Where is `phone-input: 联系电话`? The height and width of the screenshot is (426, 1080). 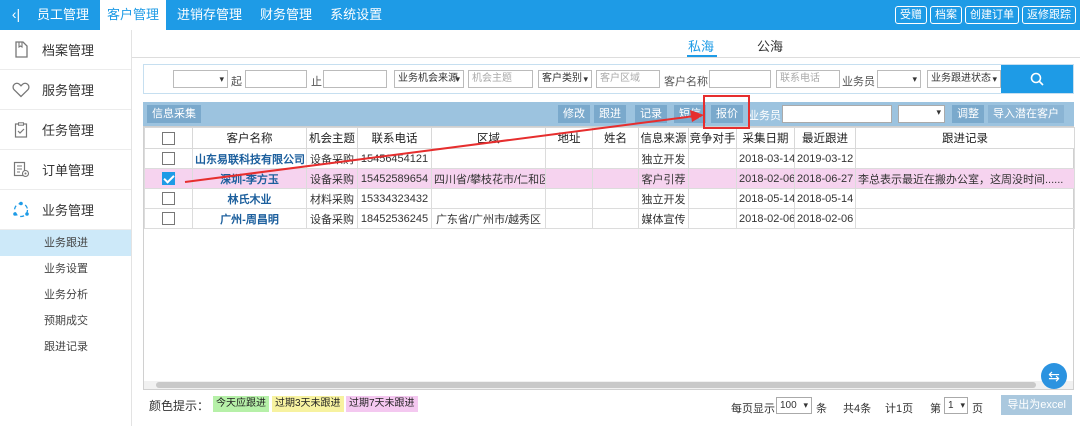
phone-input: 联系电话 is located at coordinates (808, 79).